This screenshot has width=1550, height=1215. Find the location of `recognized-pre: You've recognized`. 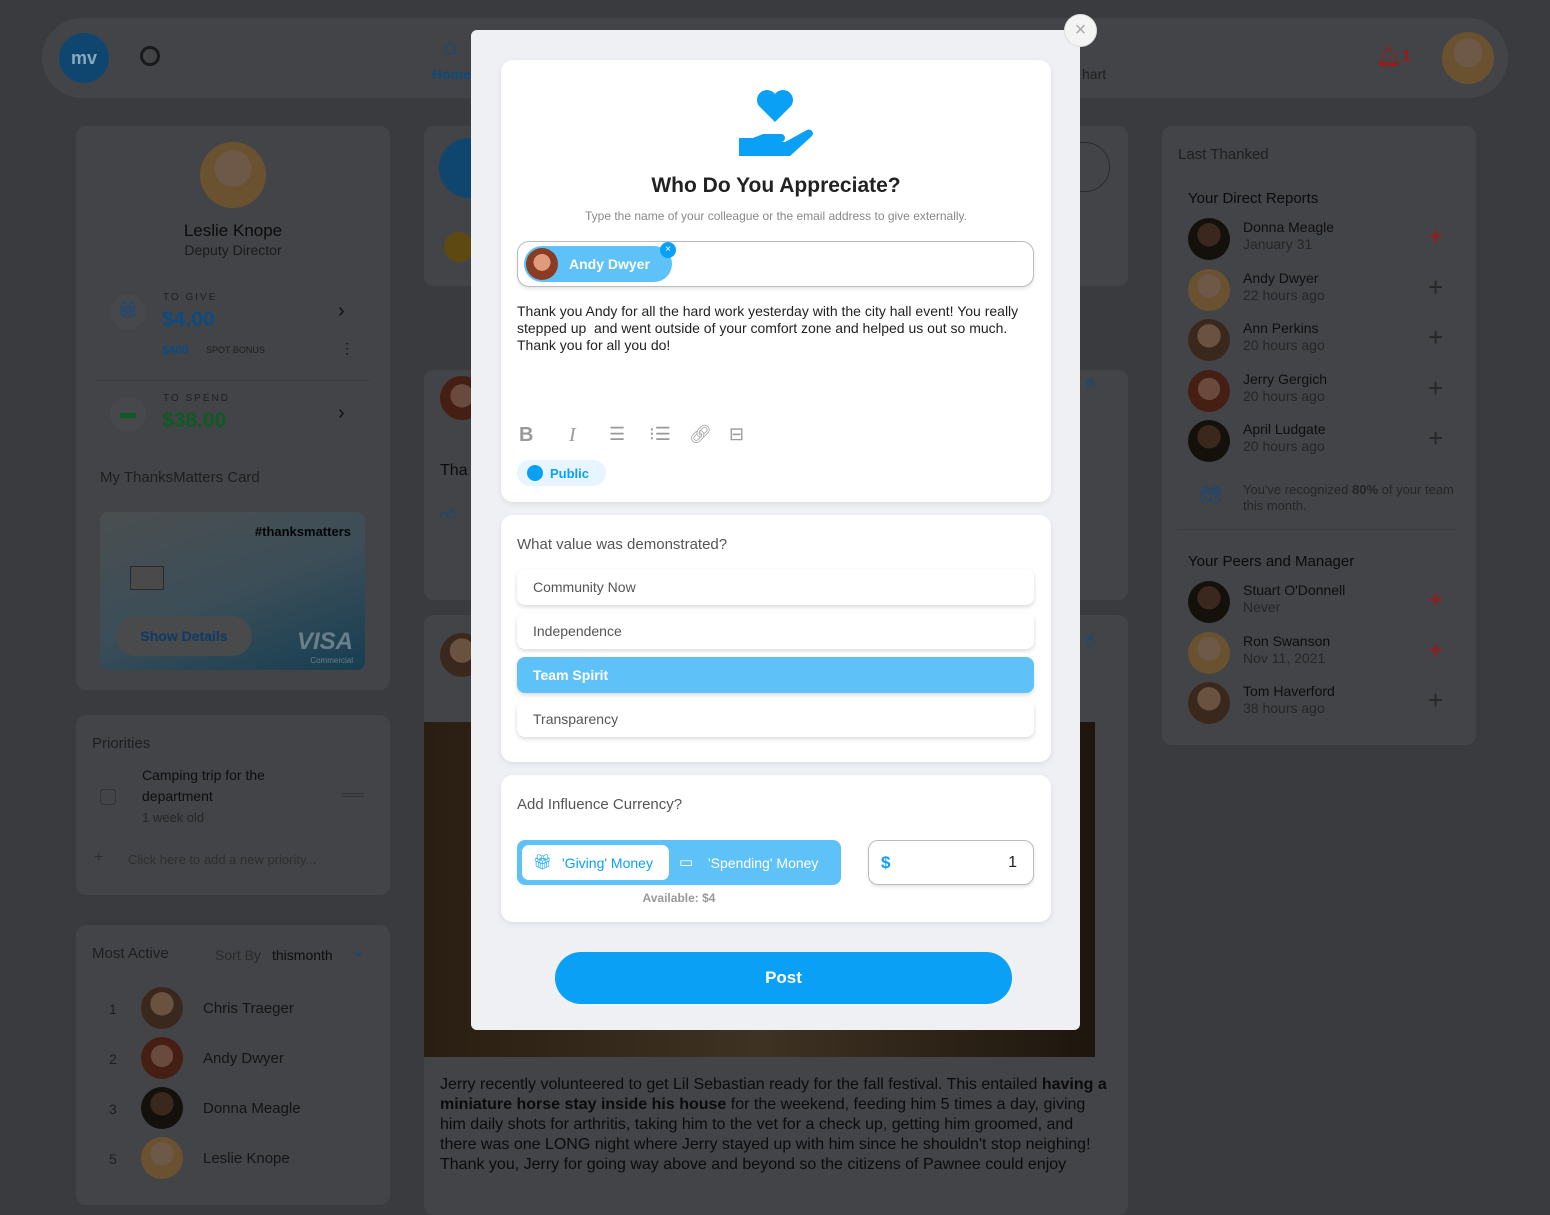

recognized-pre: You've recognized is located at coordinates (1297, 489).